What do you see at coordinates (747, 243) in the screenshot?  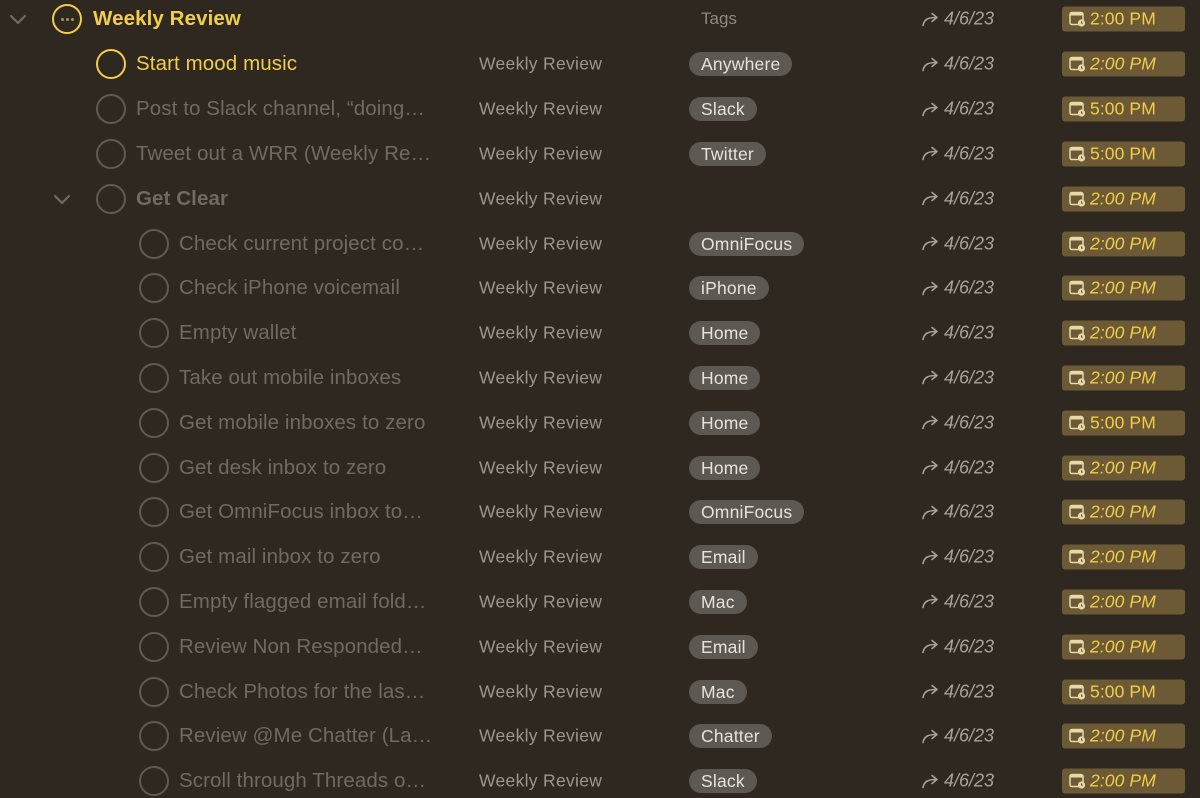 I see `tag-pill: OmniFocus` at bounding box center [747, 243].